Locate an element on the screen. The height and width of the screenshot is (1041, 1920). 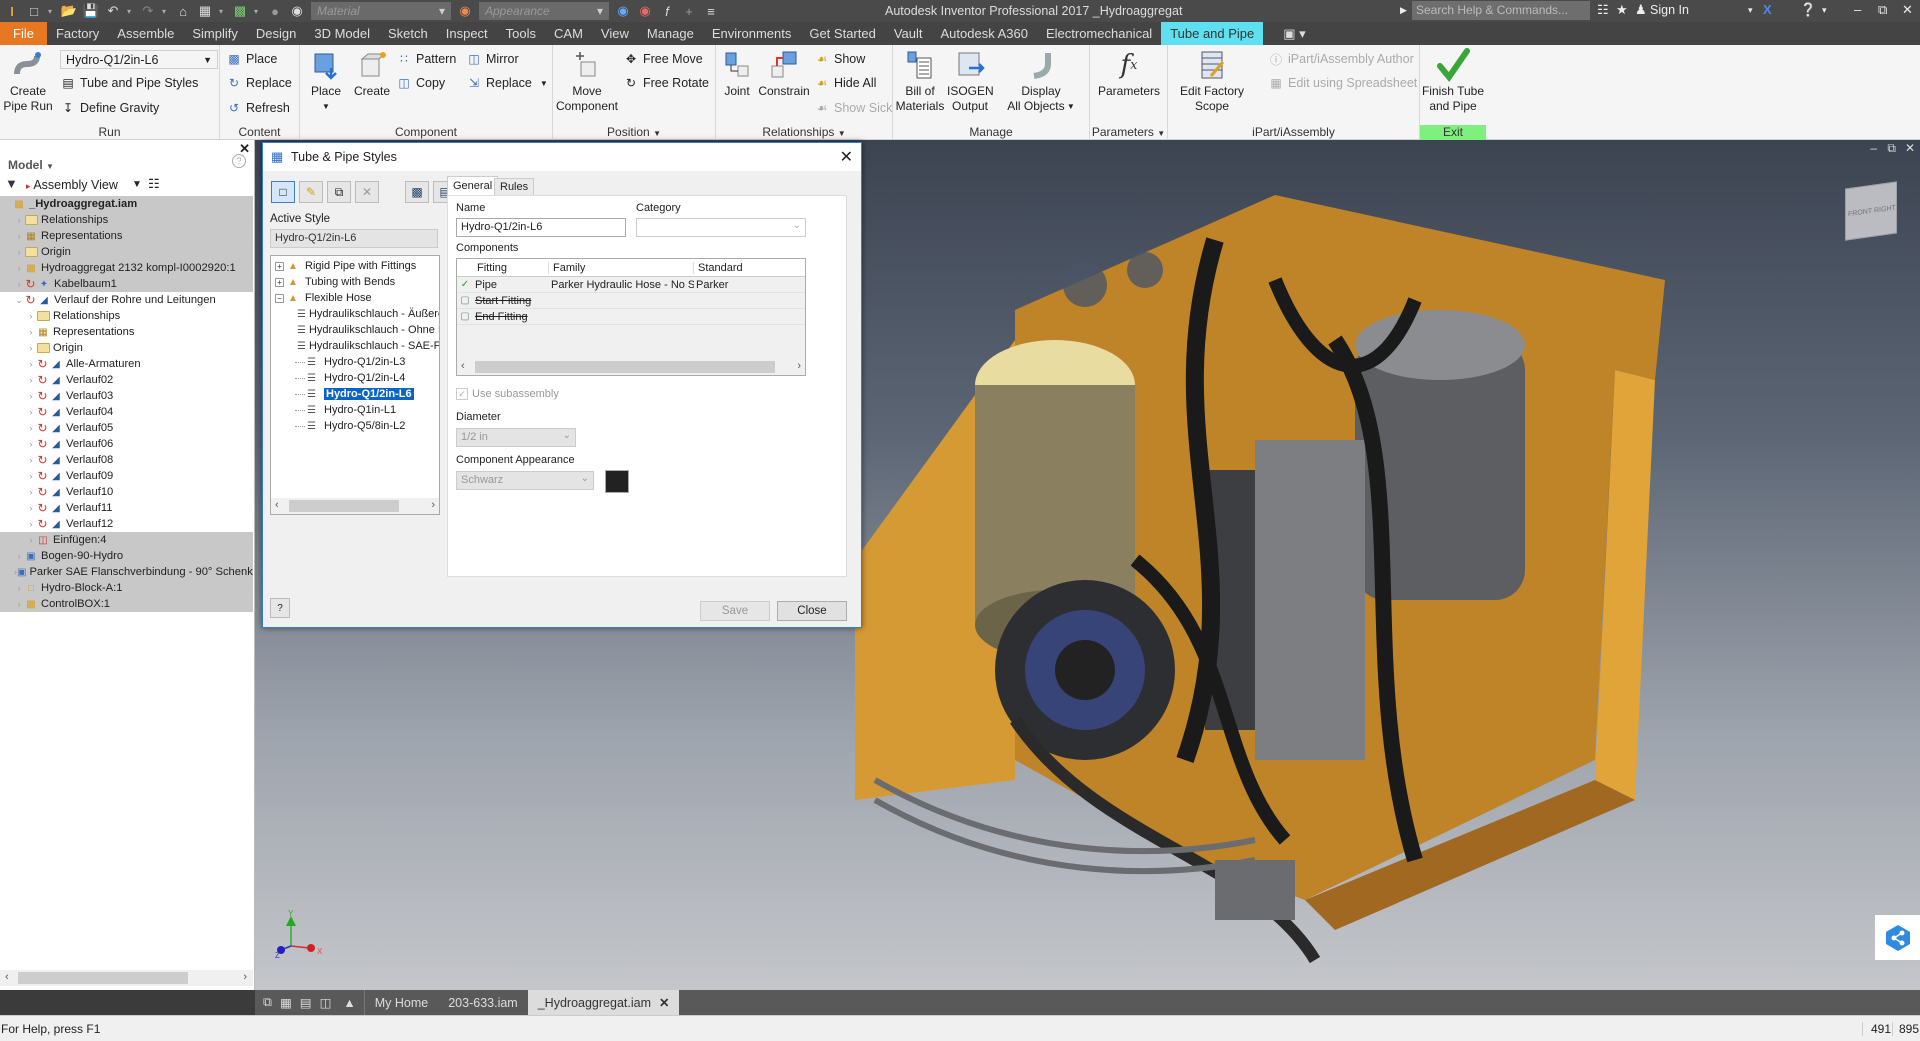
dialog-title-bar: ▦ Tube & Pipe Styles ✕ is located at coordinates (562, 157).